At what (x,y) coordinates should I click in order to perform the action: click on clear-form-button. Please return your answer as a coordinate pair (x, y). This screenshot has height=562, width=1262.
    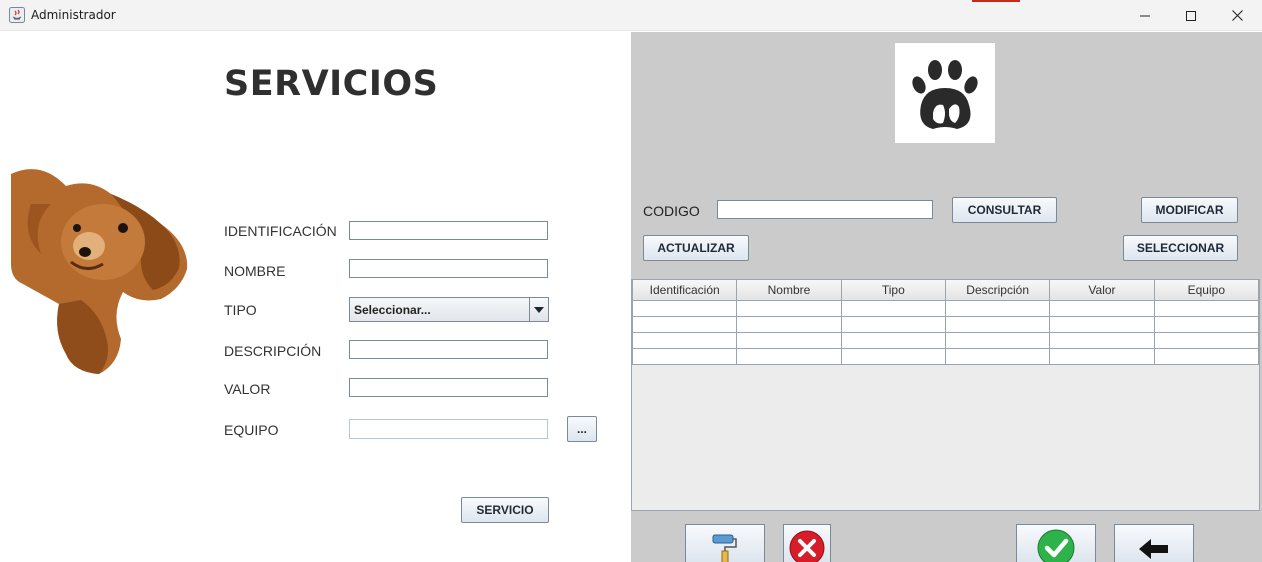
    Looking at the image, I should click on (725, 543).